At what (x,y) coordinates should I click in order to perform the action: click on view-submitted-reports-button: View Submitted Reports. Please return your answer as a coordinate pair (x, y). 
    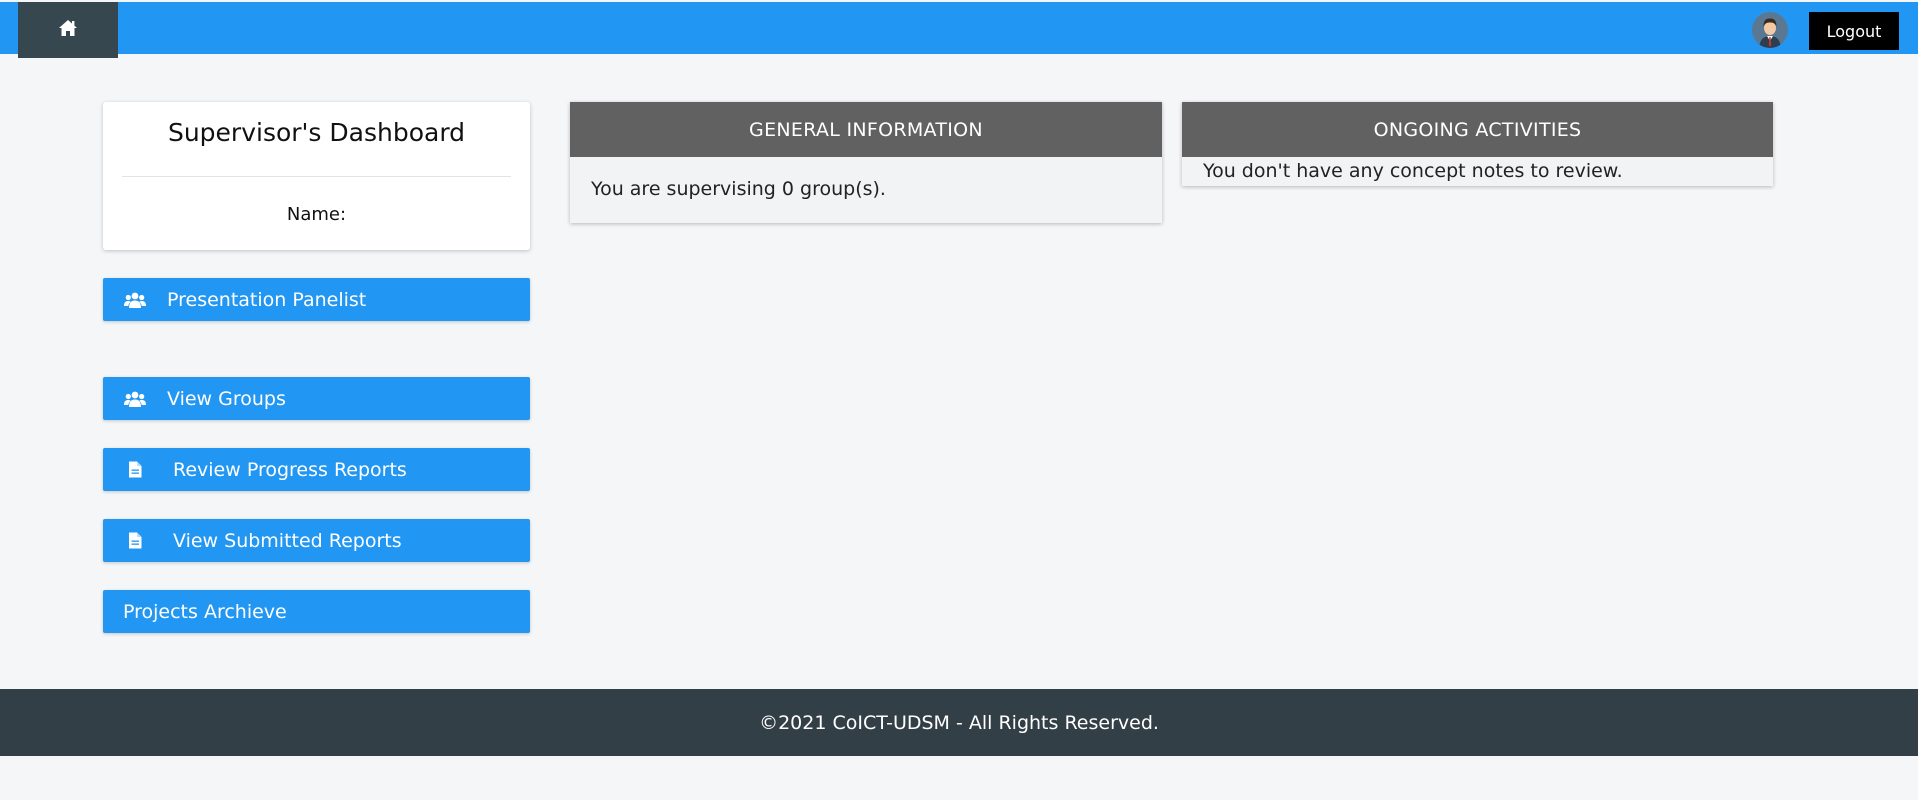
    Looking at the image, I should click on (316, 540).